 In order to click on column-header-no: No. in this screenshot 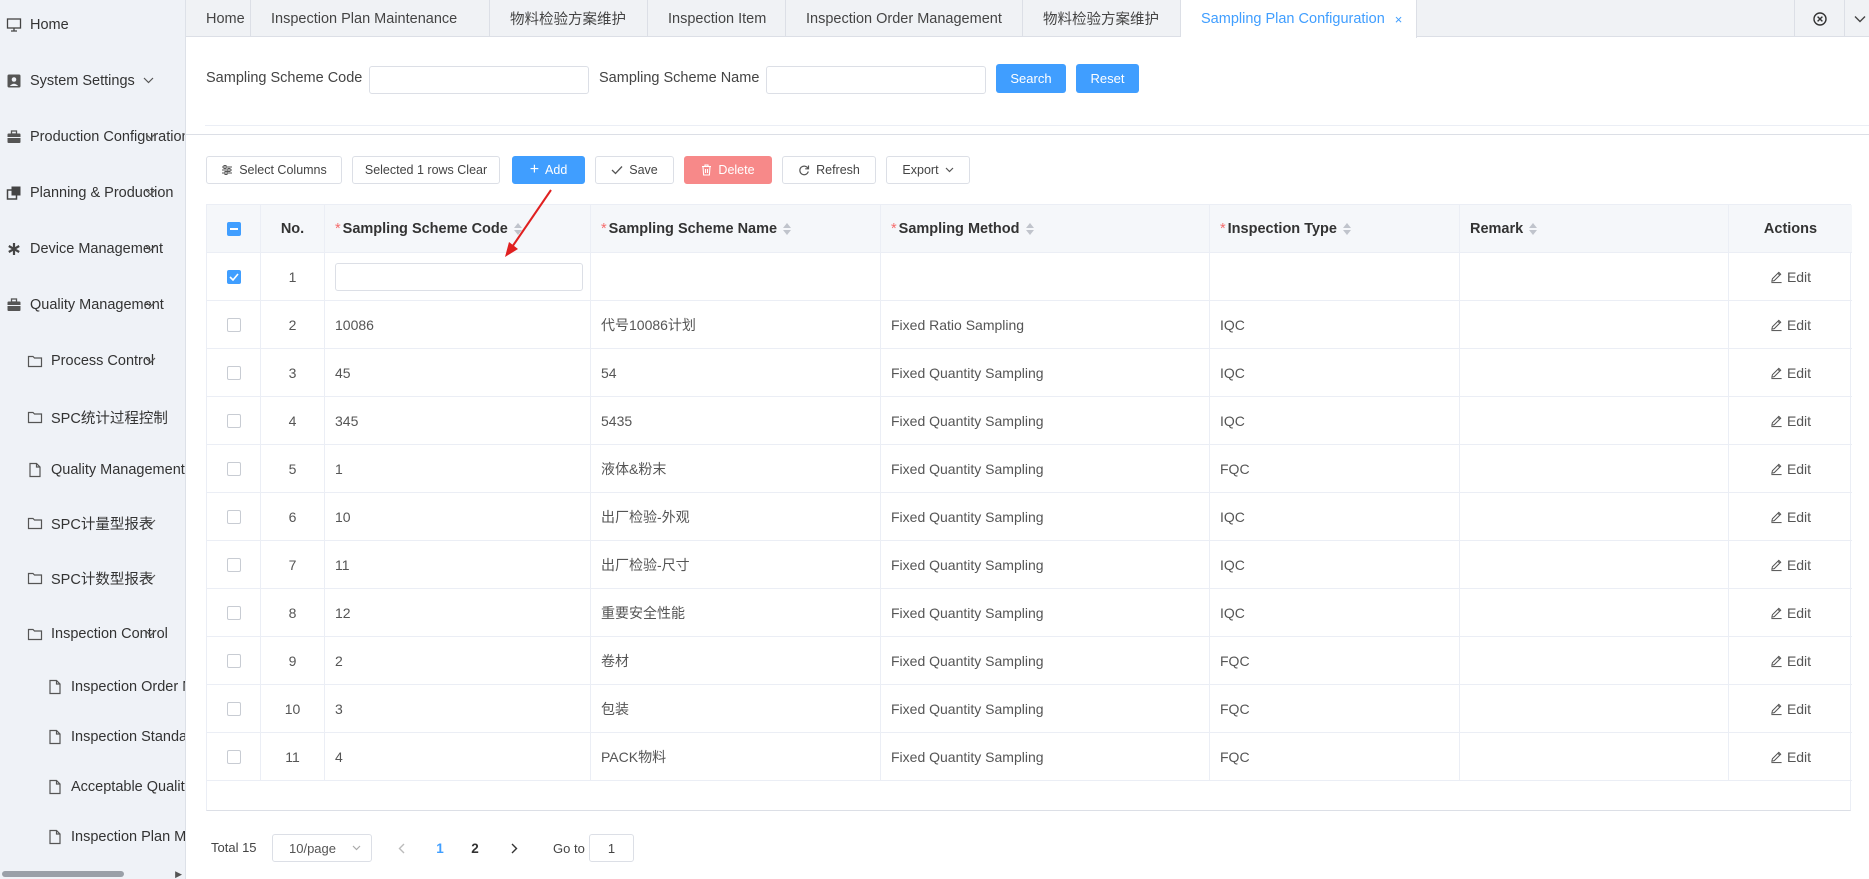, I will do `click(293, 229)`.